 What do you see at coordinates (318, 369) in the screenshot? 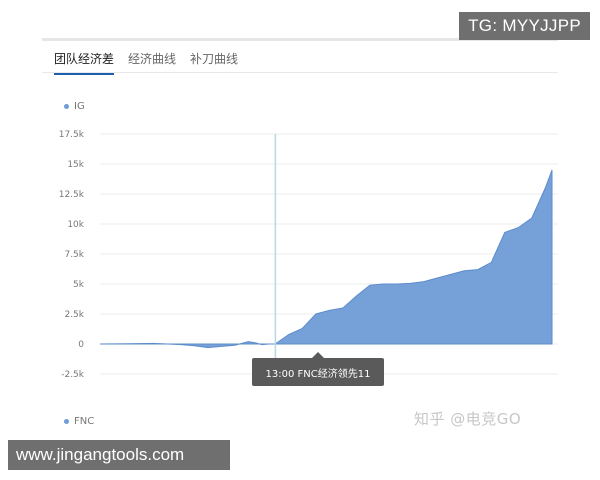
I see `hover-tooltip: 13:00 FNC经济领先11` at bounding box center [318, 369].